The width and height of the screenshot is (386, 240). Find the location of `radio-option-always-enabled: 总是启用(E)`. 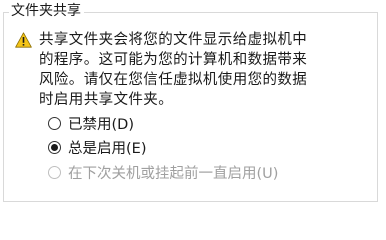

radio-option-always-enabled: 总是启用(E) is located at coordinates (97, 147).